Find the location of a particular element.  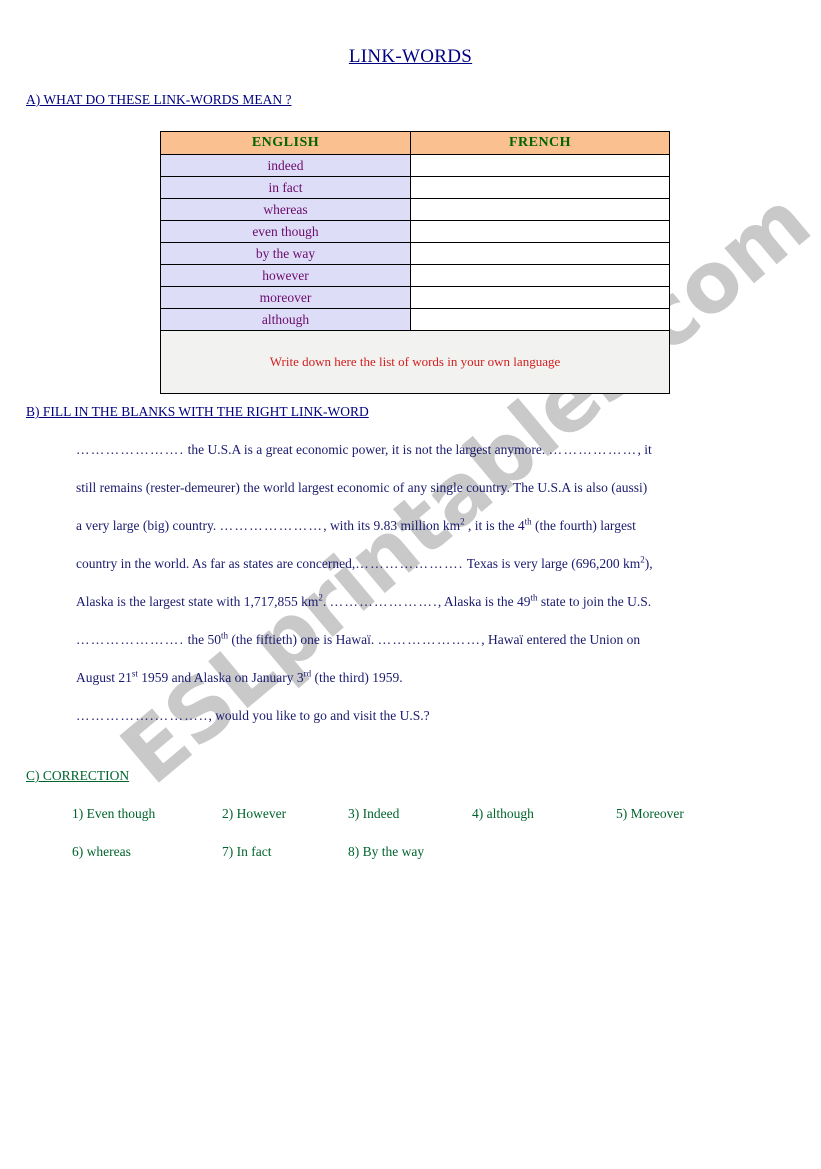

correction-answer: 4) although is located at coordinates (503, 813).